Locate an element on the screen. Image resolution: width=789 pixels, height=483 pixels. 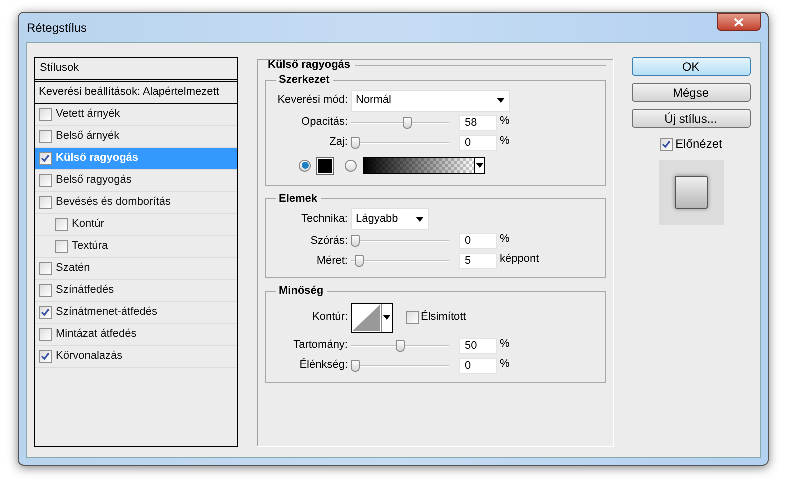
window-title: Rétegstílus is located at coordinates (57, 28).